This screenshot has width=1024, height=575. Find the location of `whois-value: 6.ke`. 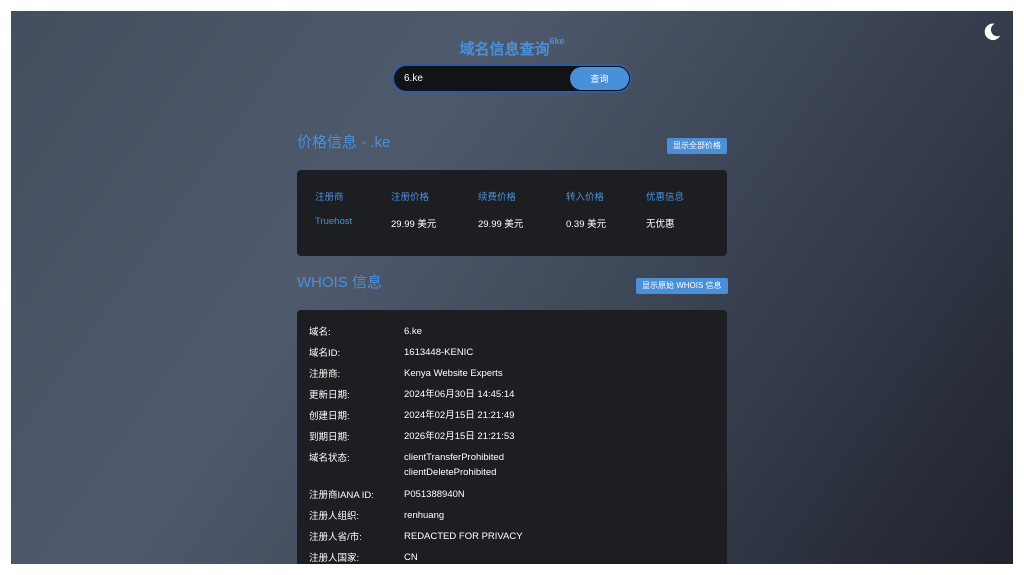

whois-value: 6.ke is located at coordinates (413, 331).